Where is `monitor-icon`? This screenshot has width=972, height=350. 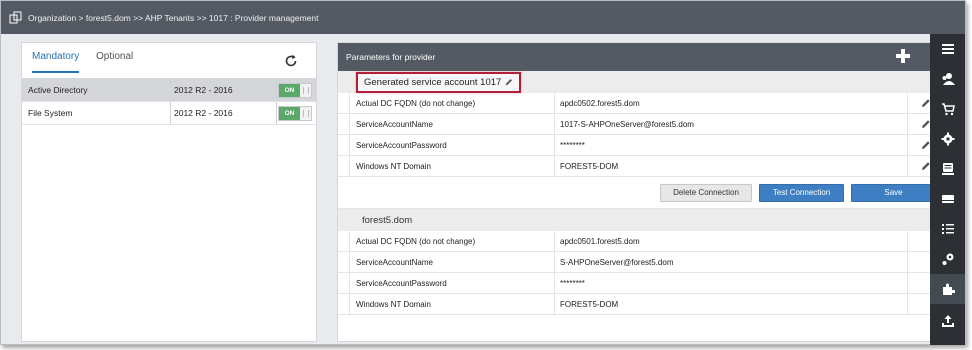
monitor-icon is located at coordinates (947, 169).